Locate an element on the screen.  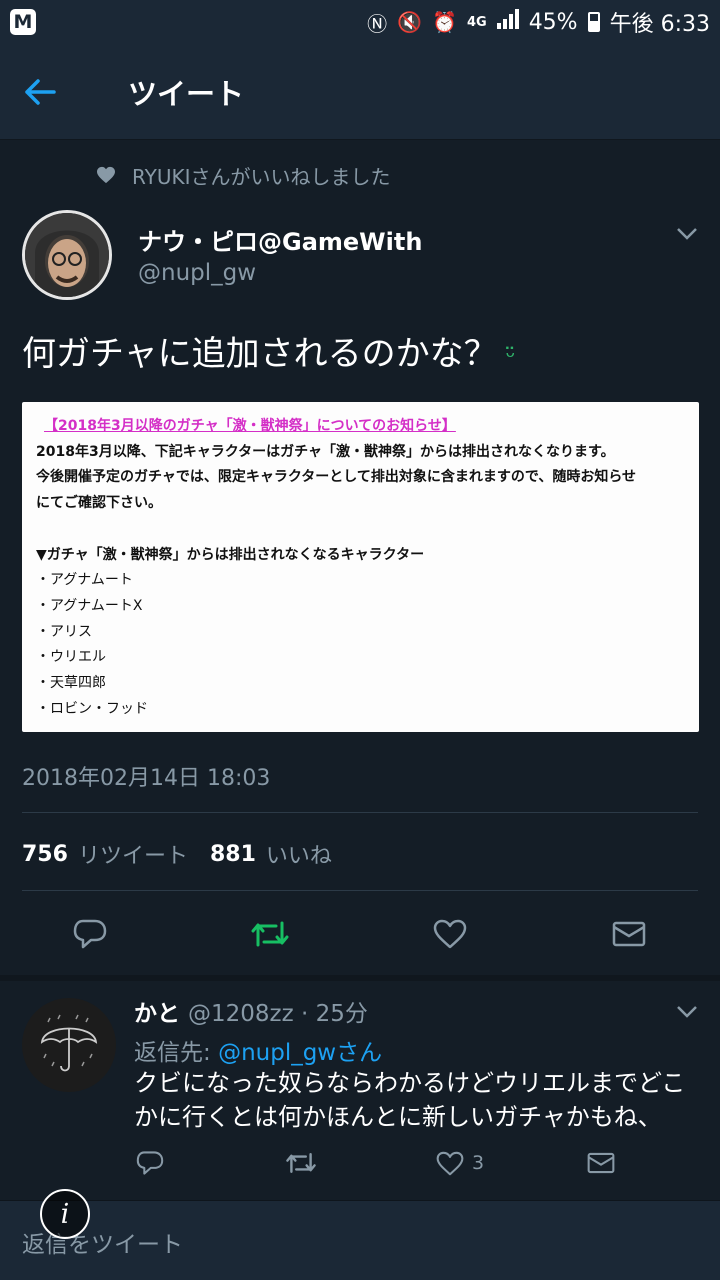
reply-retweet-button is located at coordinates (301, 1163).